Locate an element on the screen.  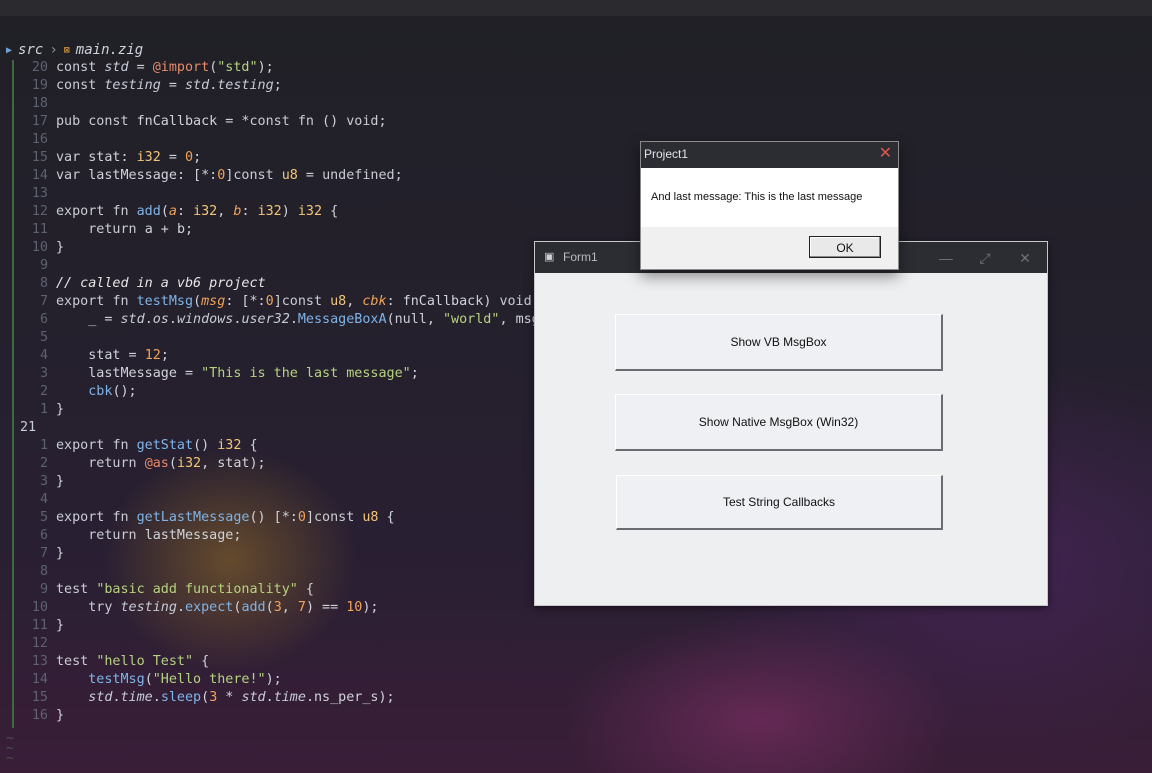
code-text: try testing.expect(add(3, 7) == 10); is located at coordinates (233, 607).